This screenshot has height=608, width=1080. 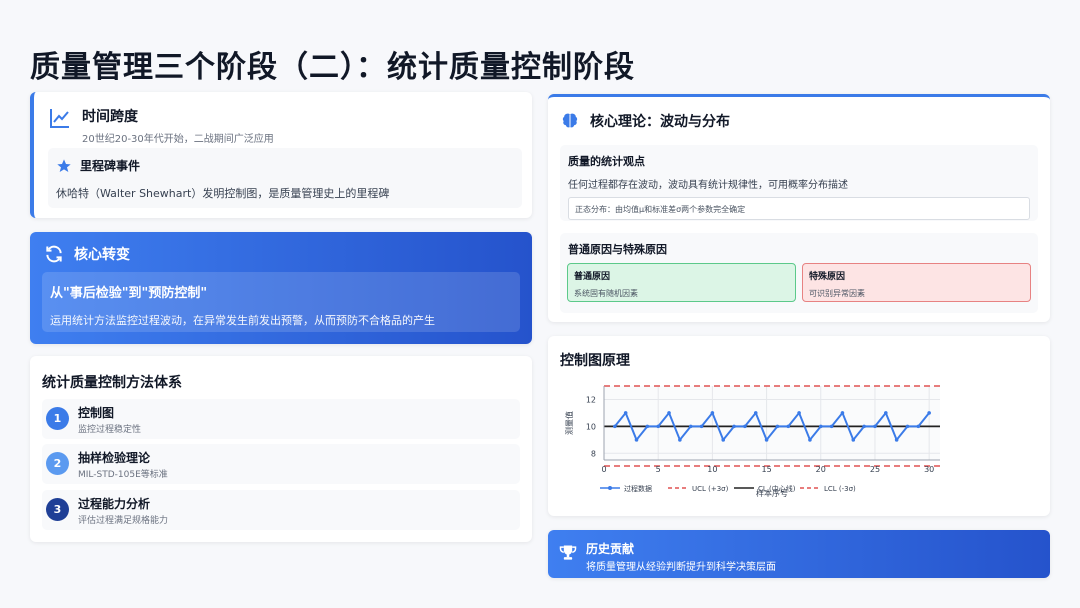 I want to click on x-tick-label: 30, so click(x=929, y=469).